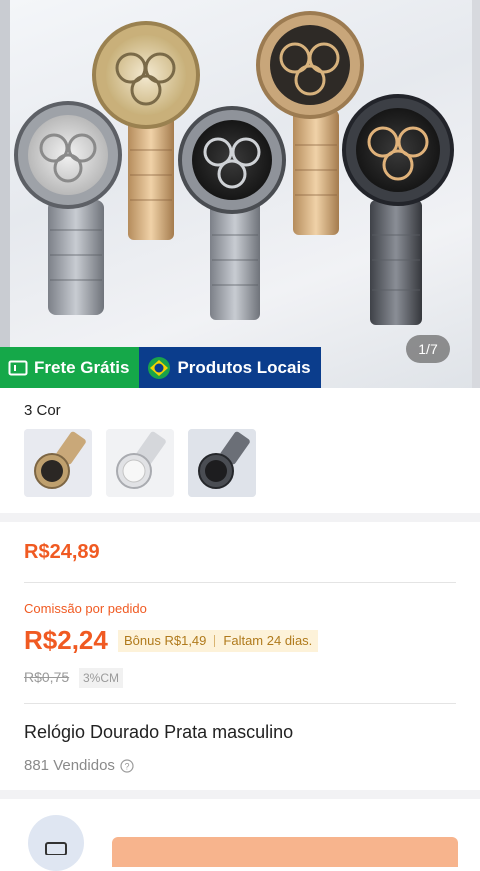  I want to click on old-commission: R$0,75, so click(47, 677).